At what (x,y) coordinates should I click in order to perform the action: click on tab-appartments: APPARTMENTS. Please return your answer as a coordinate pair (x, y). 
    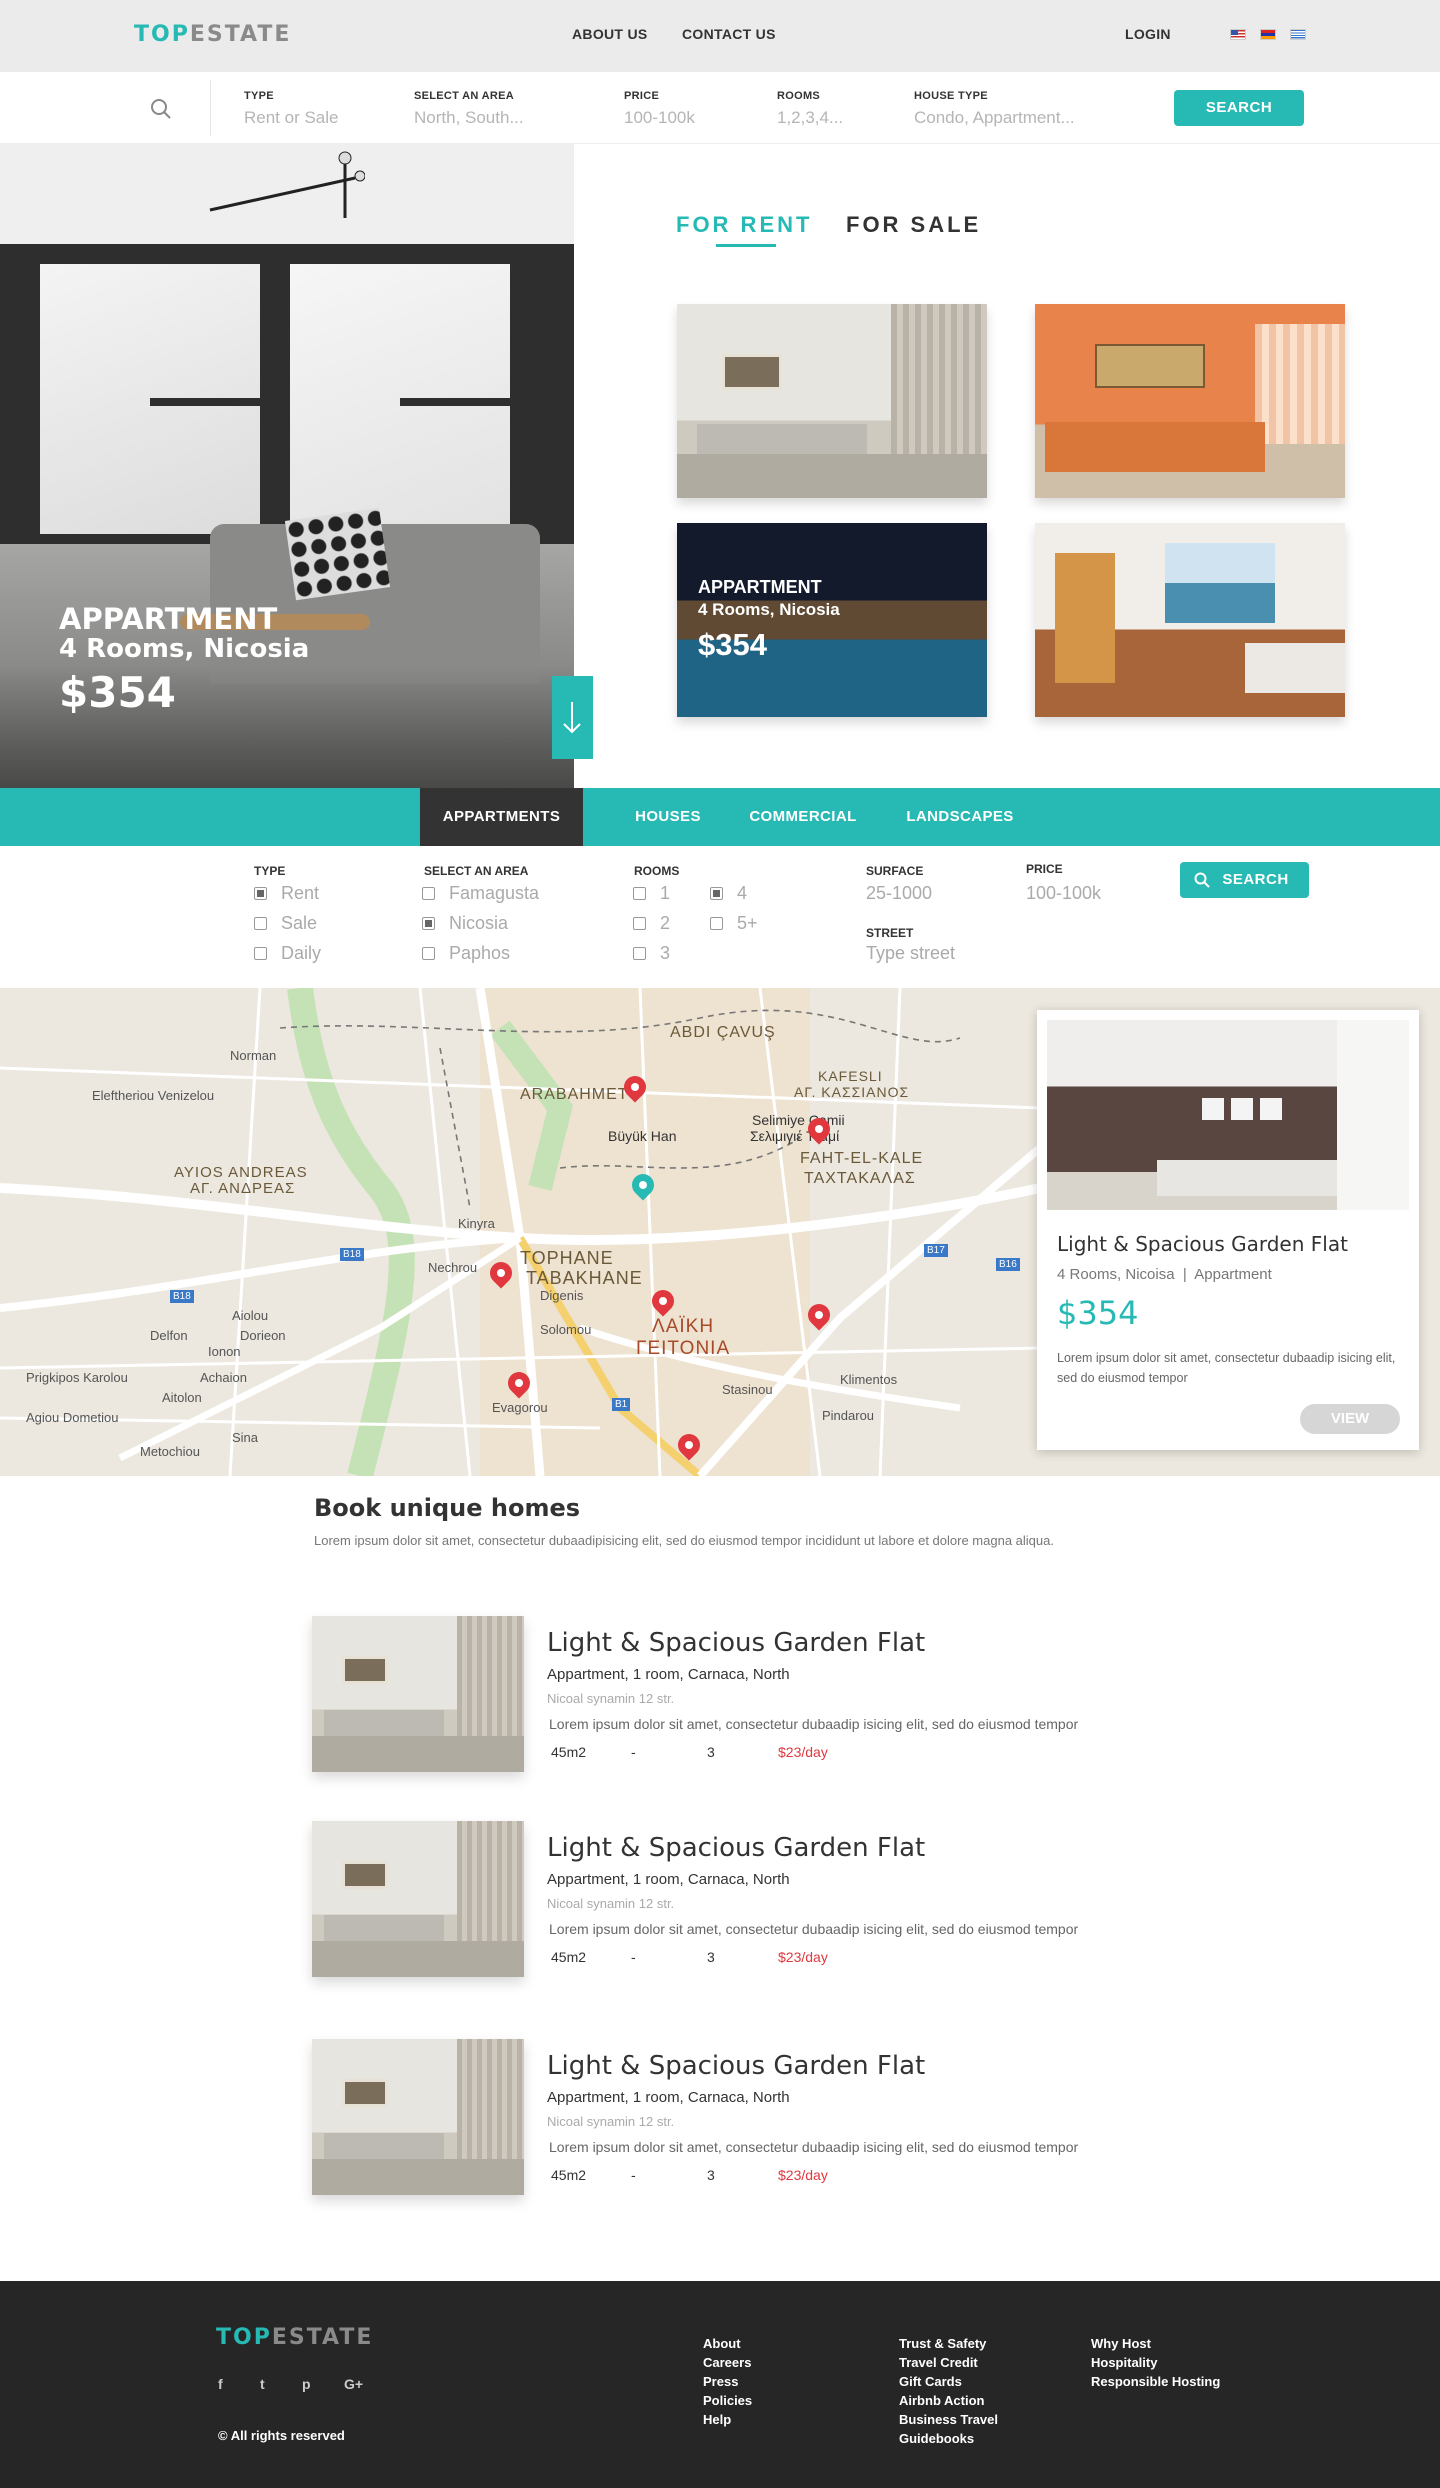
    Looking at the image, I should click on (501, 817).